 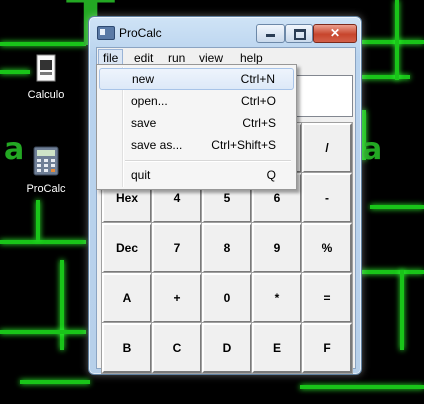 What do you see at coordinates (127, 298) in the screenshot?
I see `key-a: A` at bounding box center [127, 298].